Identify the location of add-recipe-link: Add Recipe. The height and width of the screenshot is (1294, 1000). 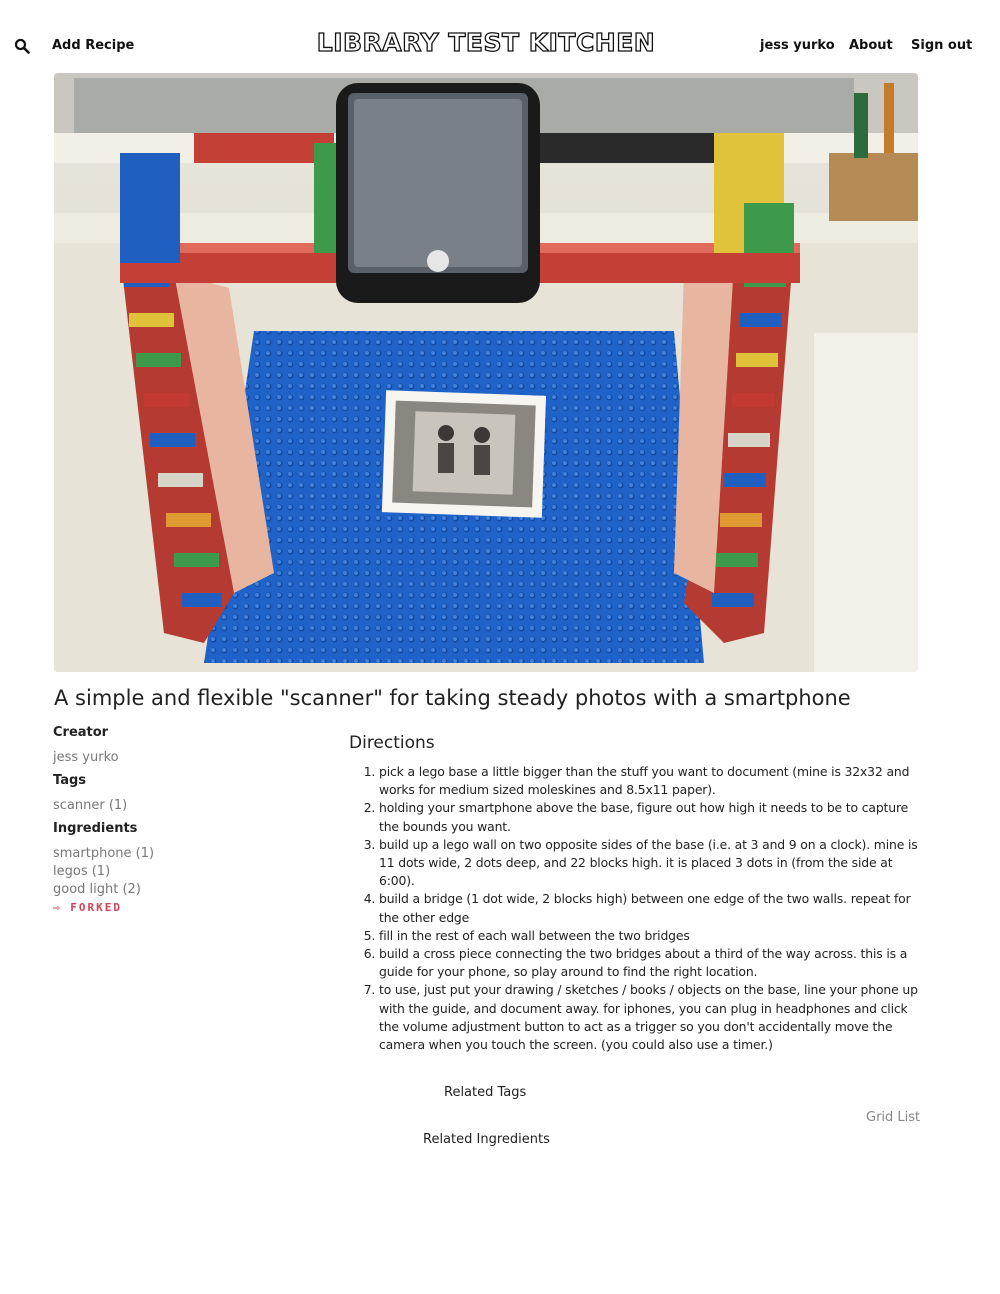
(93, 45).